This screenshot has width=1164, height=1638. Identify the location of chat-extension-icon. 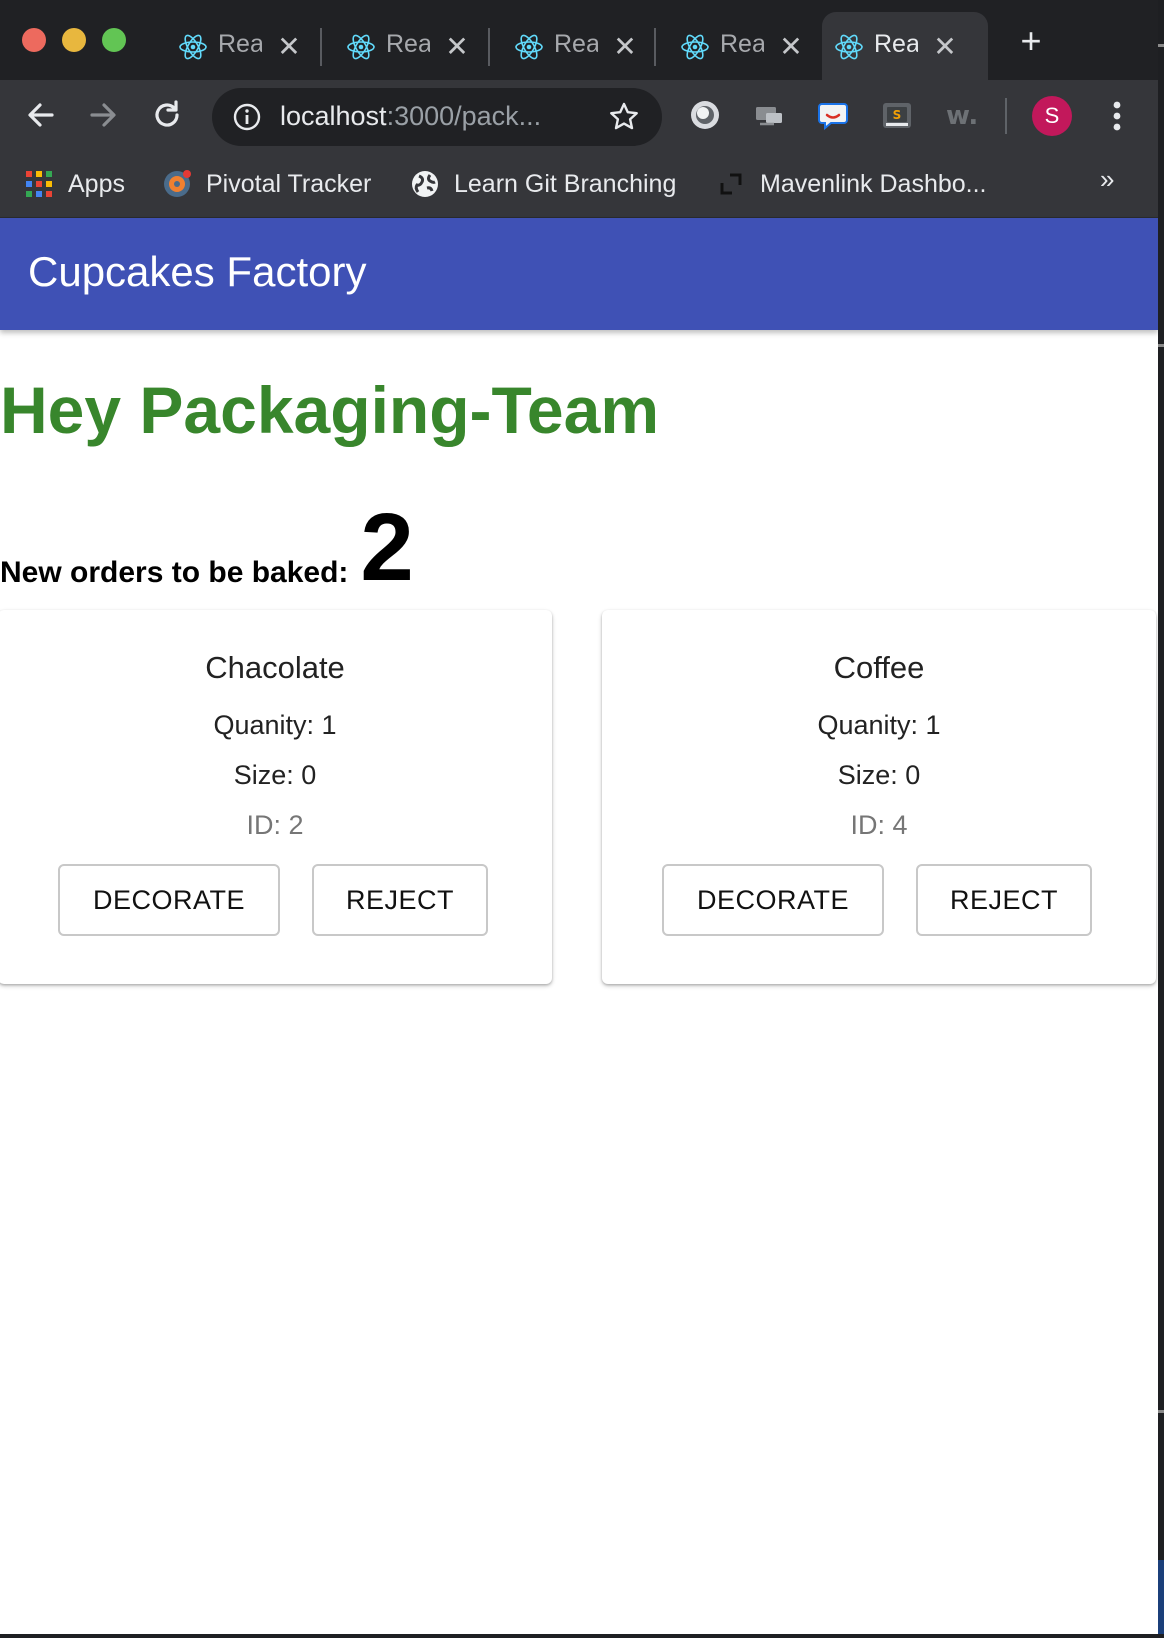
(833, 115).